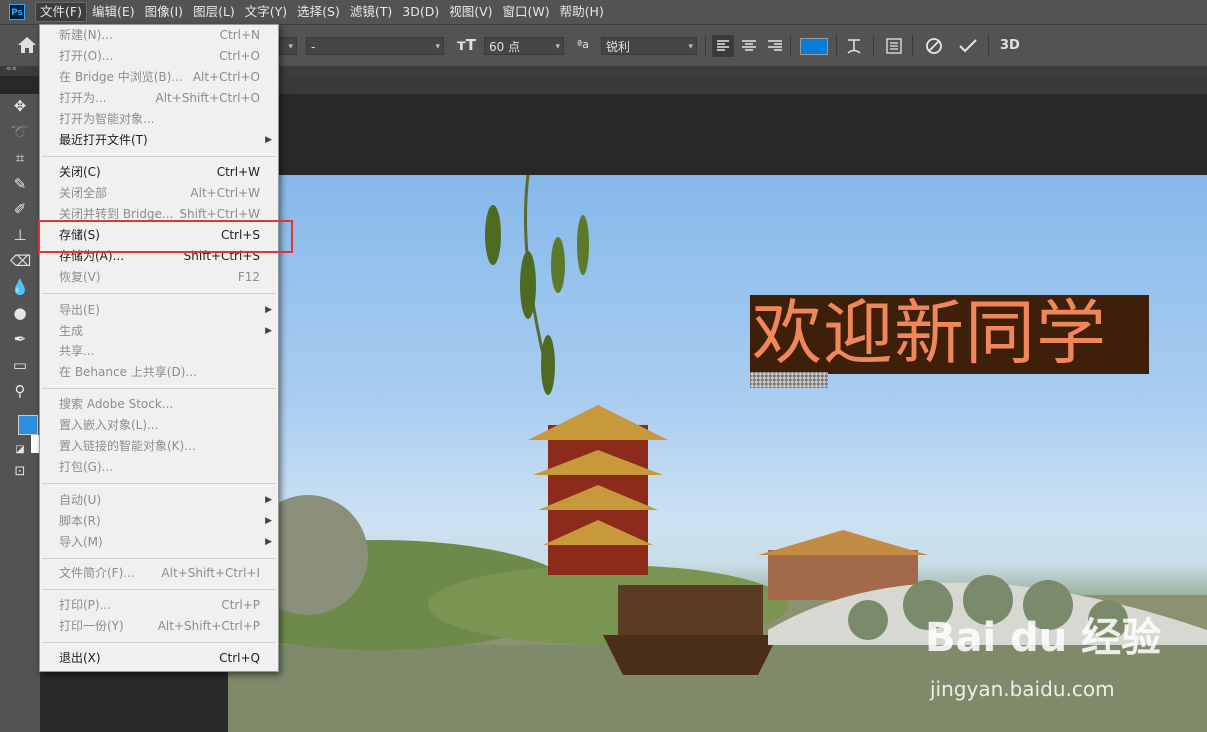  What do you see at coordinates (20, 106) in the screenshot?
I see `move-tool-icon: ✥` at bounding box center [20, 106].